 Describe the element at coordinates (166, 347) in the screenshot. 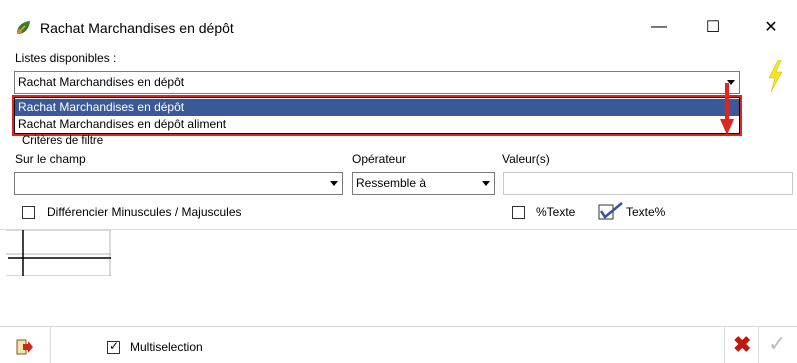

I see `multiselection-label: Multiselection` at that location.